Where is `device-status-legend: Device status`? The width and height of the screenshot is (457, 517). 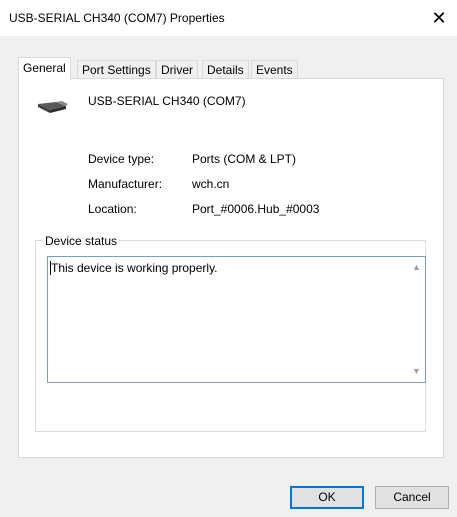
device-status-legend: Device status is located at coordinates (81, 241).